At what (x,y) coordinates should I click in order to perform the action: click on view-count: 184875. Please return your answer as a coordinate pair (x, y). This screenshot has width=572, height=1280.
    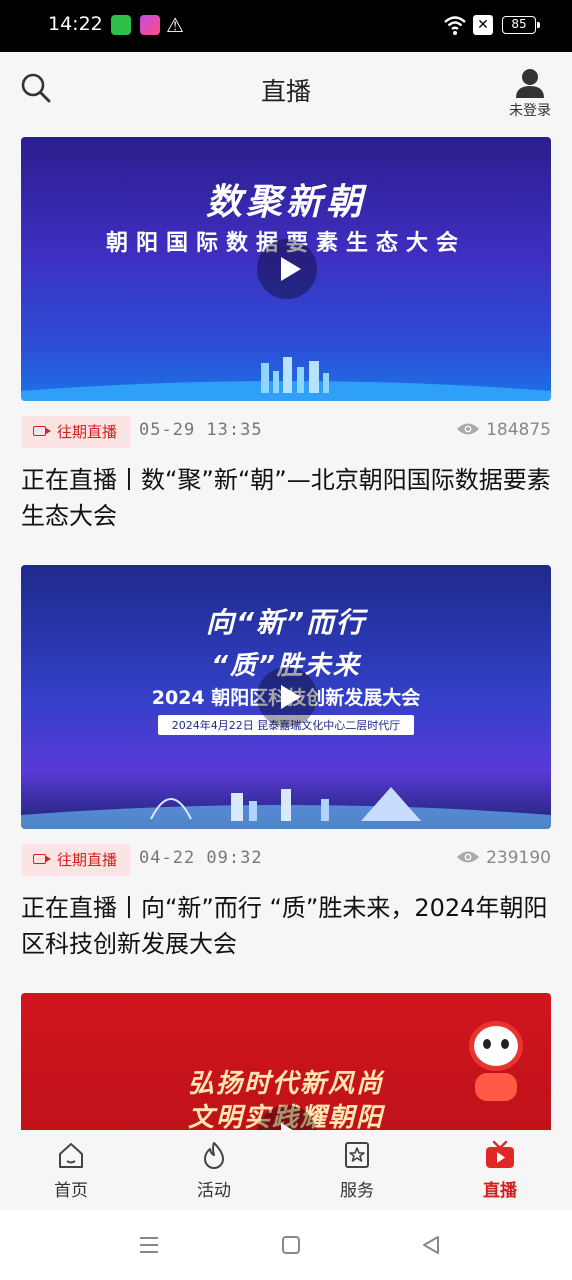
    Looking at the image, I should click on (503, 430).